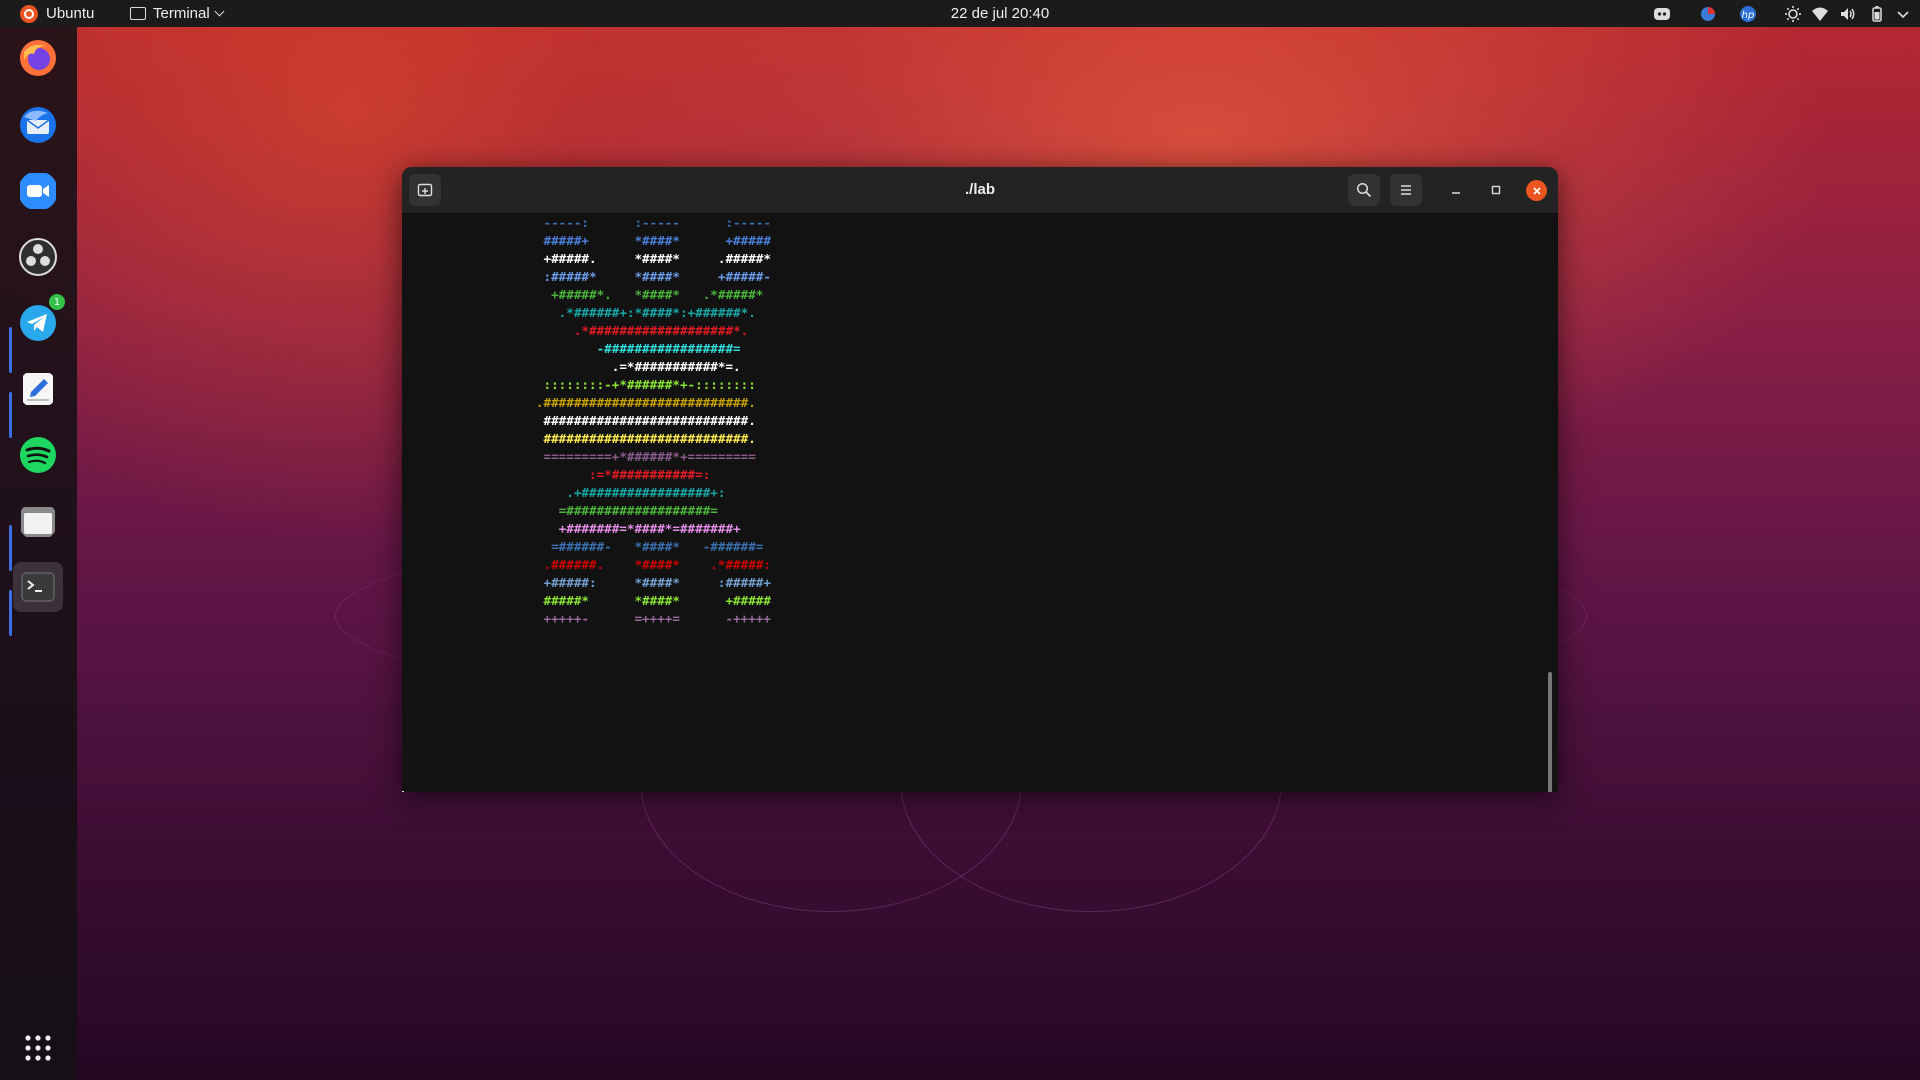  What do you see at coordinates (634, 582) in the screenshot?
I see `terminal-line: +#####: *####* :#####+` at bounding box center [634, 582].